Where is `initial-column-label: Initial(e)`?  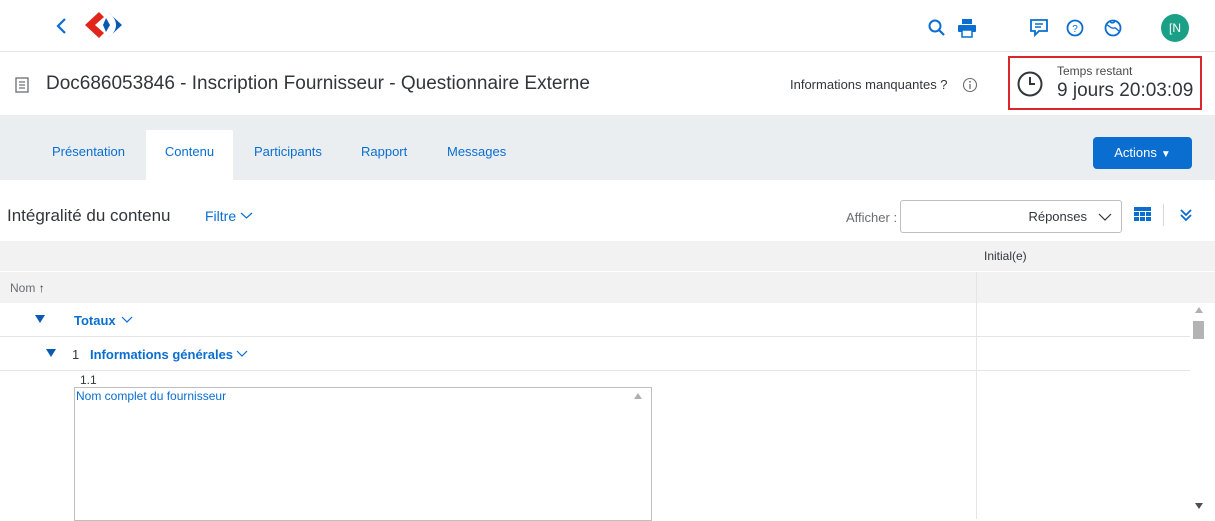 initial-column-label: Initial(e) is located at coordinates (1005, 256).